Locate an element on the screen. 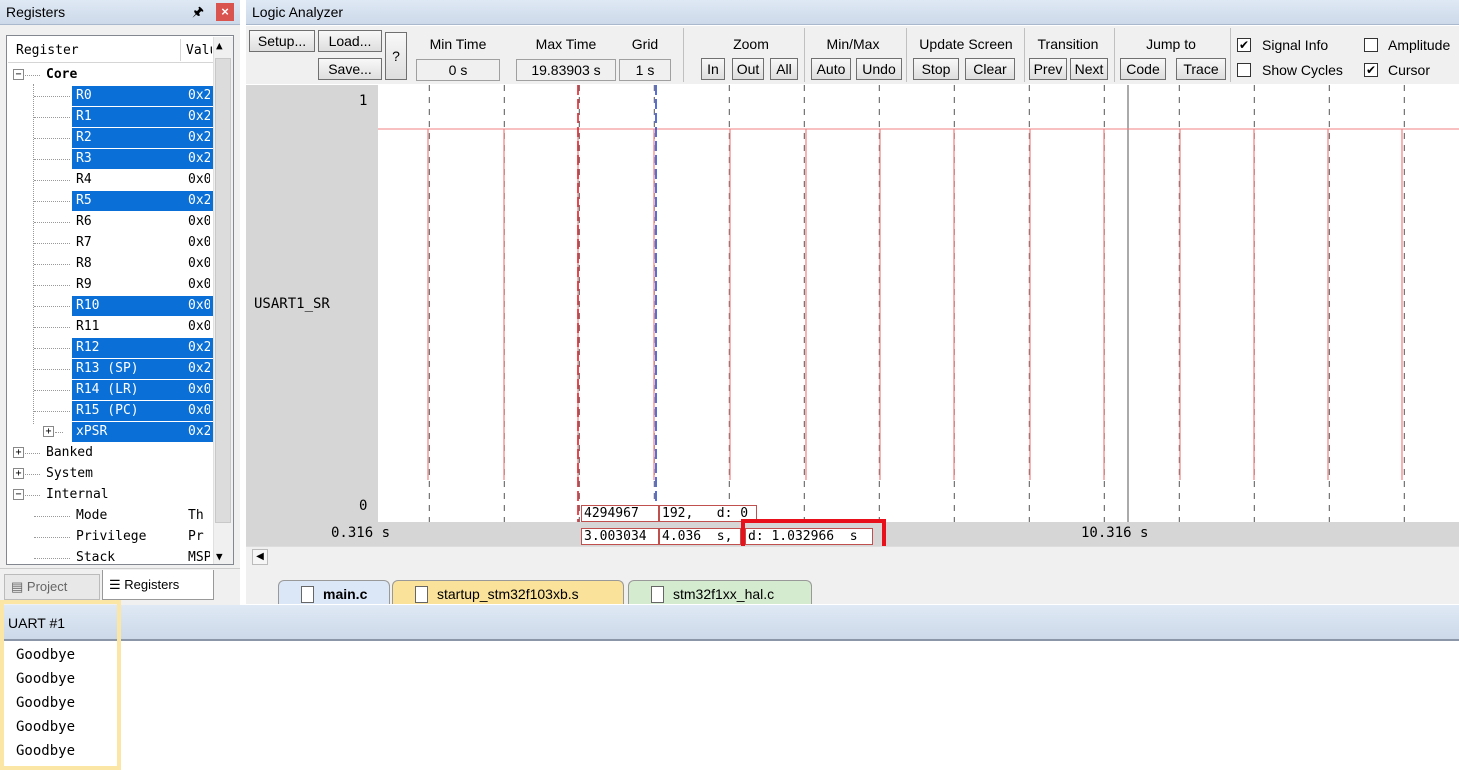 This screenshot has height=770, width=1459. register-name: R7 is located at coordinates (84, 242).